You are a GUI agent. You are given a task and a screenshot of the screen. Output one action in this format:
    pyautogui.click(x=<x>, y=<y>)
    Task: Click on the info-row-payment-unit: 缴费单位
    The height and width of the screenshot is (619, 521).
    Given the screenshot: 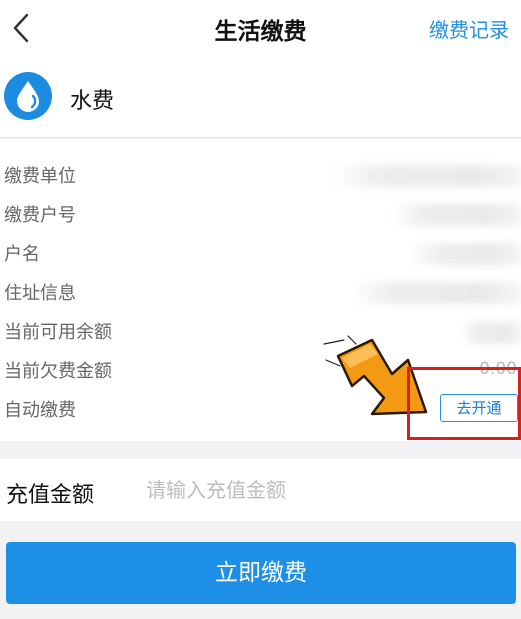 What is the action you would take?
    pyautogui.click(x=260, y=174)
    